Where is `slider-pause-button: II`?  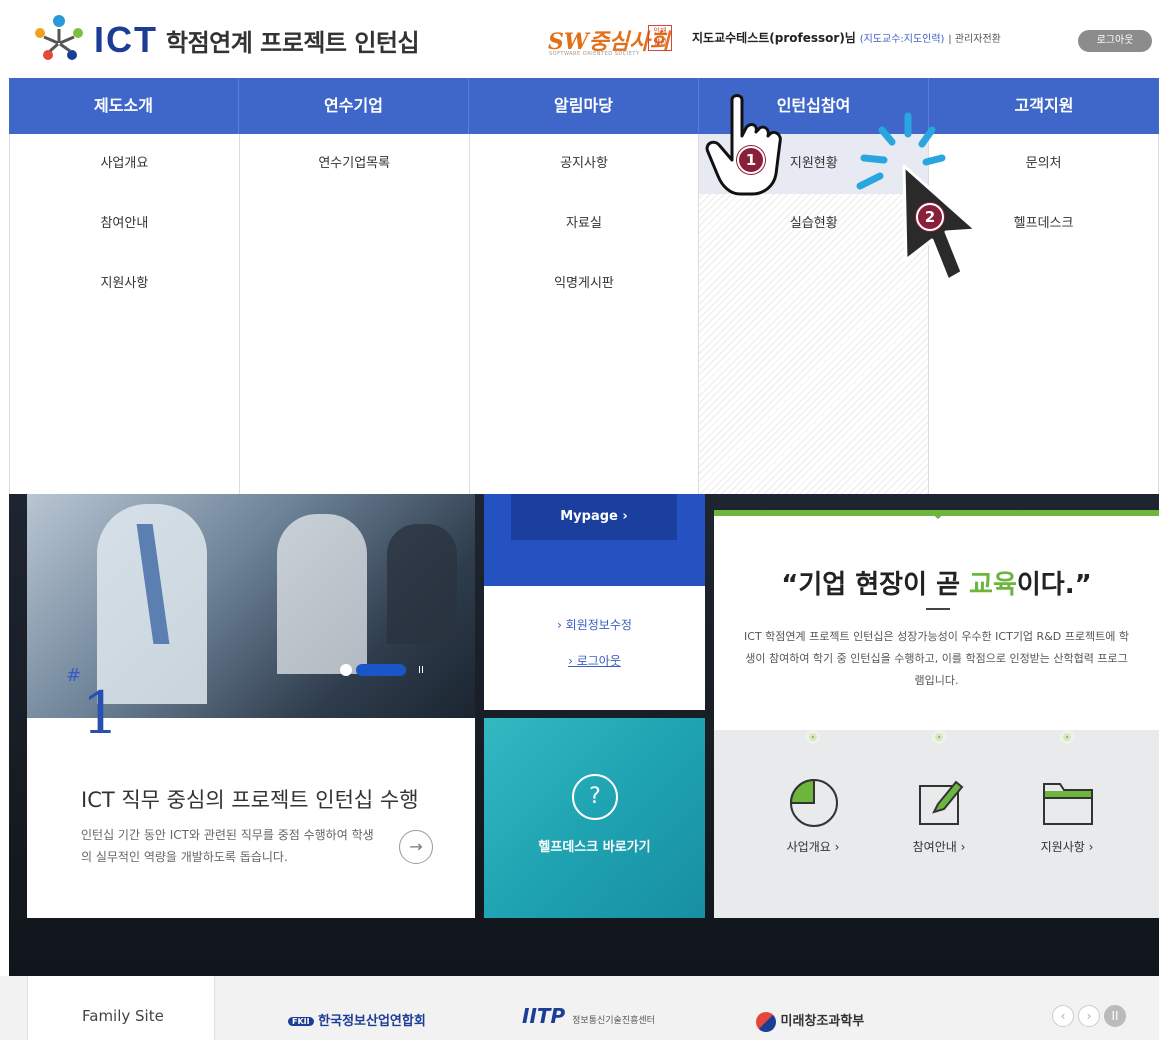
slider-pause-button: II is located at coordinates (421, 670).